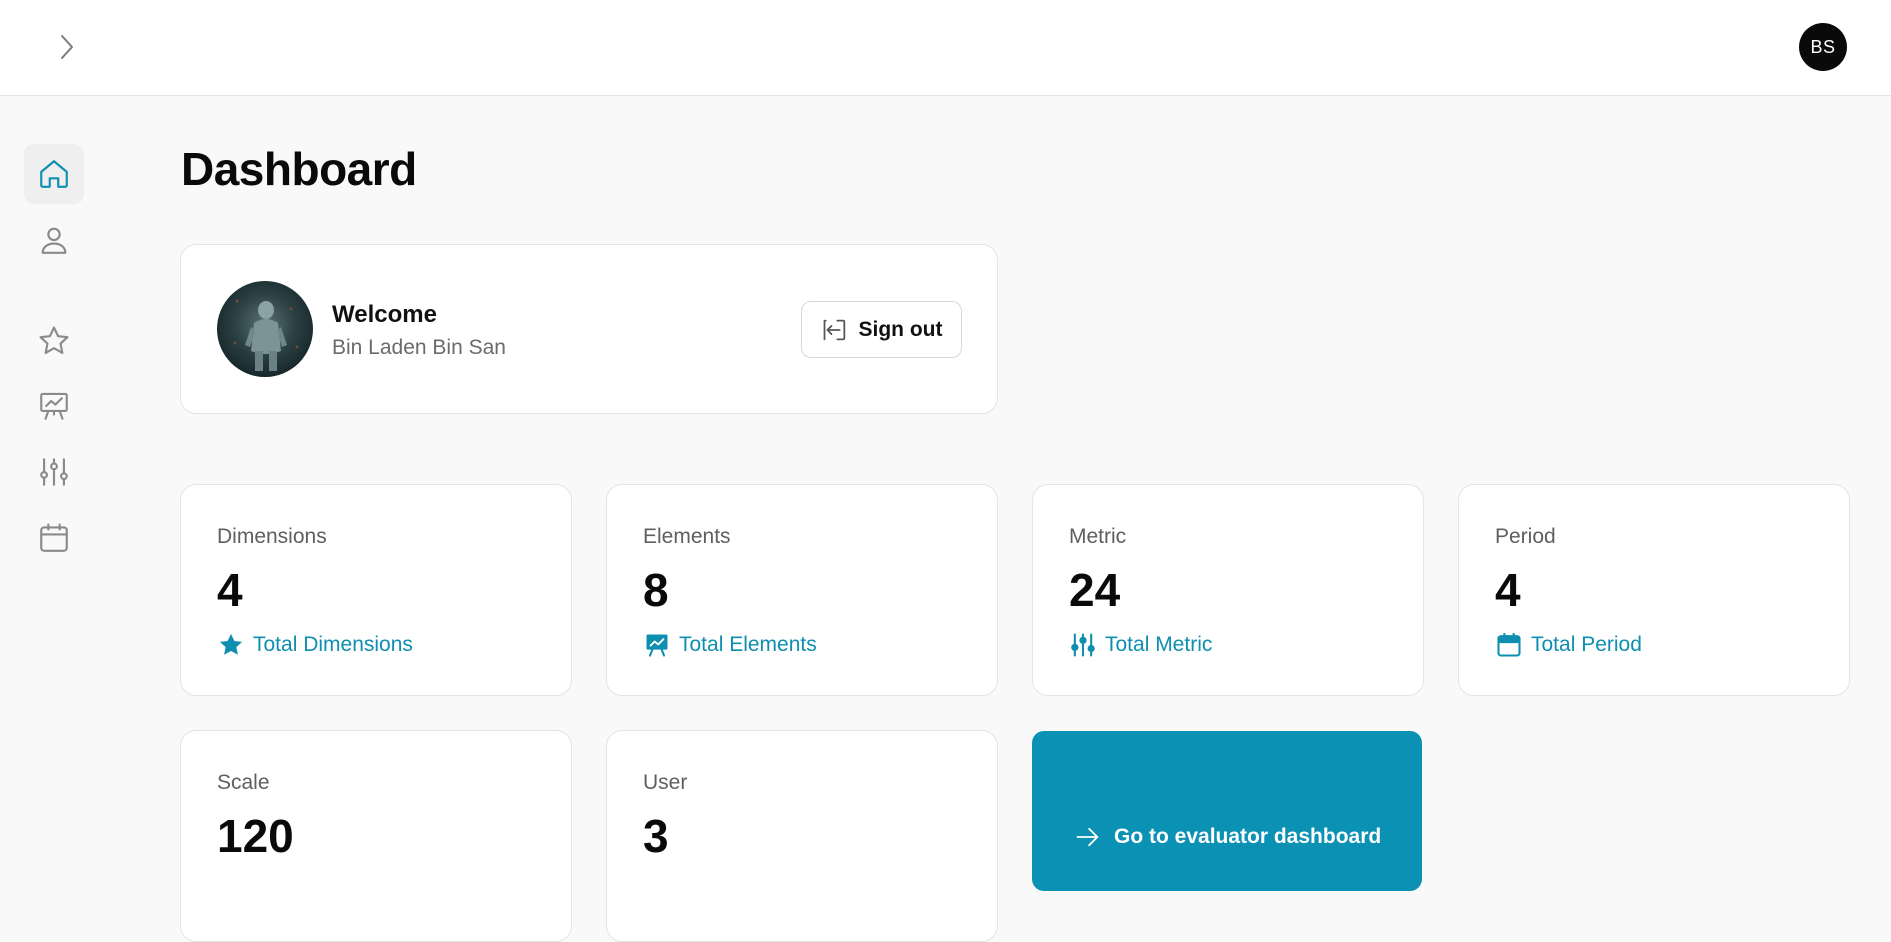 The width and height of the screenshot is (1891, 942). What do you see at coordinates (1248, 836) in the screenshot?
I see `cta-label: Go to evaluator dashboard` at bounding box center [1248, 836].